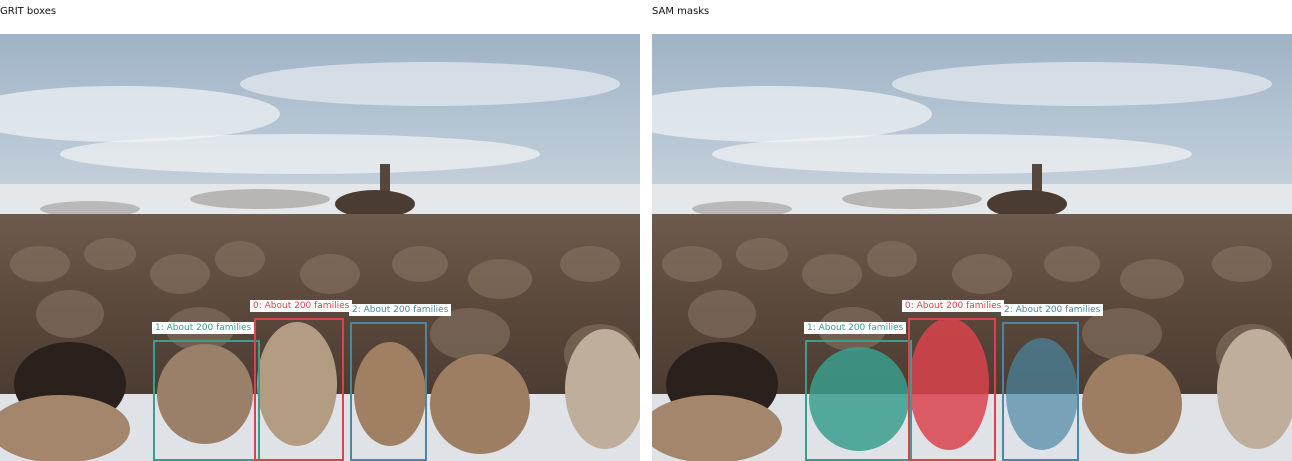 The width and height of the screenshot is (1292, 461). Describe the element at coordinates (28, 11) in the screenshot. I see `panel-title-grit: GRIT boxes` at that location.